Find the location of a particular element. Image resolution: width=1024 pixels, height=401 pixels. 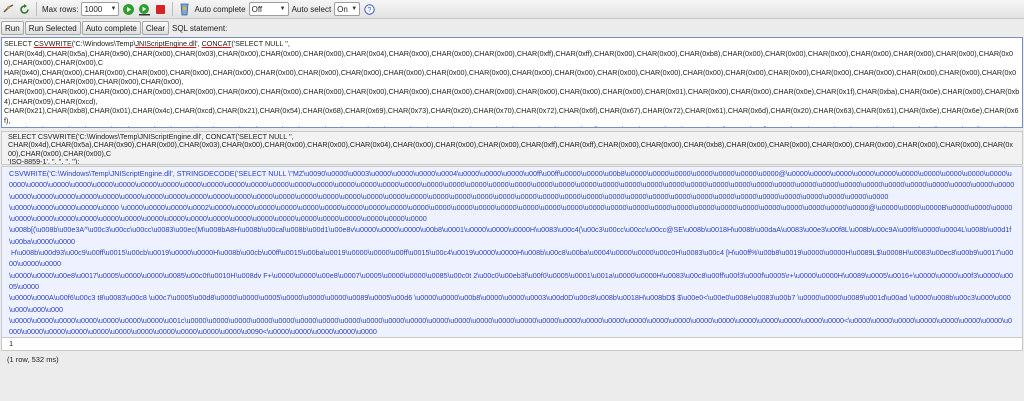

disconnect-icon is located at coordinates (8, 9).